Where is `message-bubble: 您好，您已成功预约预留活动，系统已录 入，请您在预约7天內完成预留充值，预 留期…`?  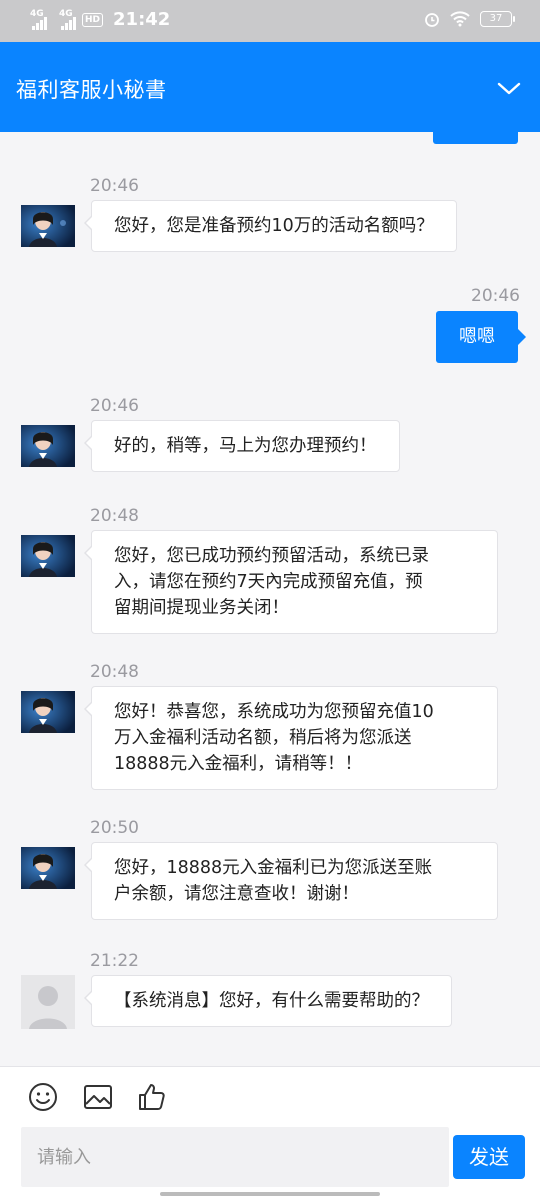 message-bubble: 您好，您已成功预约预留活动，系统已录 入，请您在预约7天內完成预留充值，预 留期… is located at coordinates (291, 582).